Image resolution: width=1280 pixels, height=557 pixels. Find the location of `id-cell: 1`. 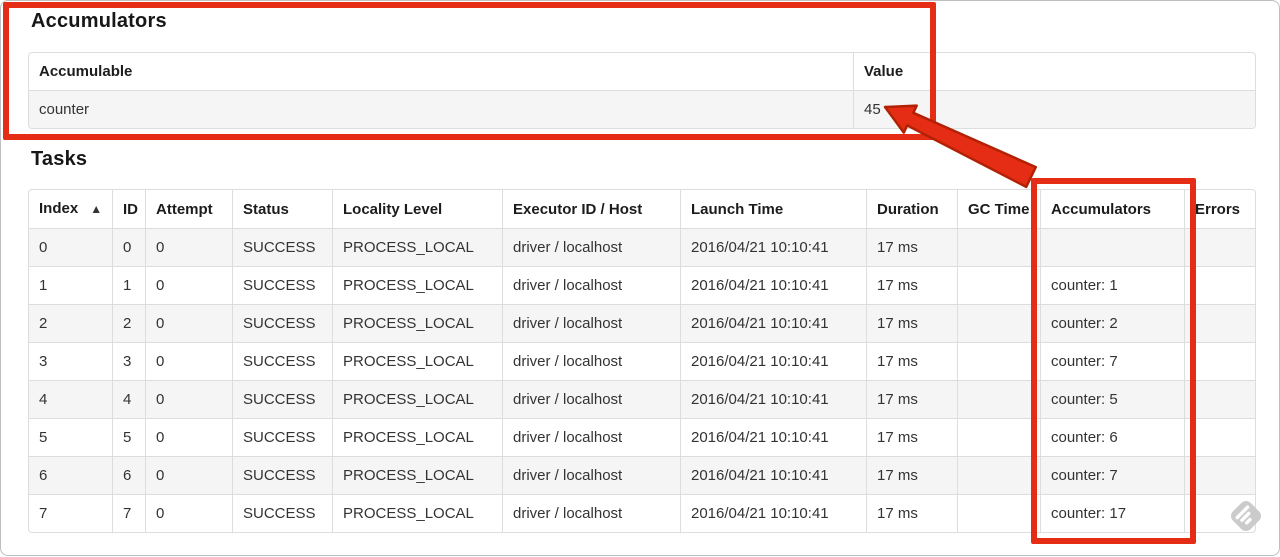

id-cell: 1 is located at coordinates (128, 285).